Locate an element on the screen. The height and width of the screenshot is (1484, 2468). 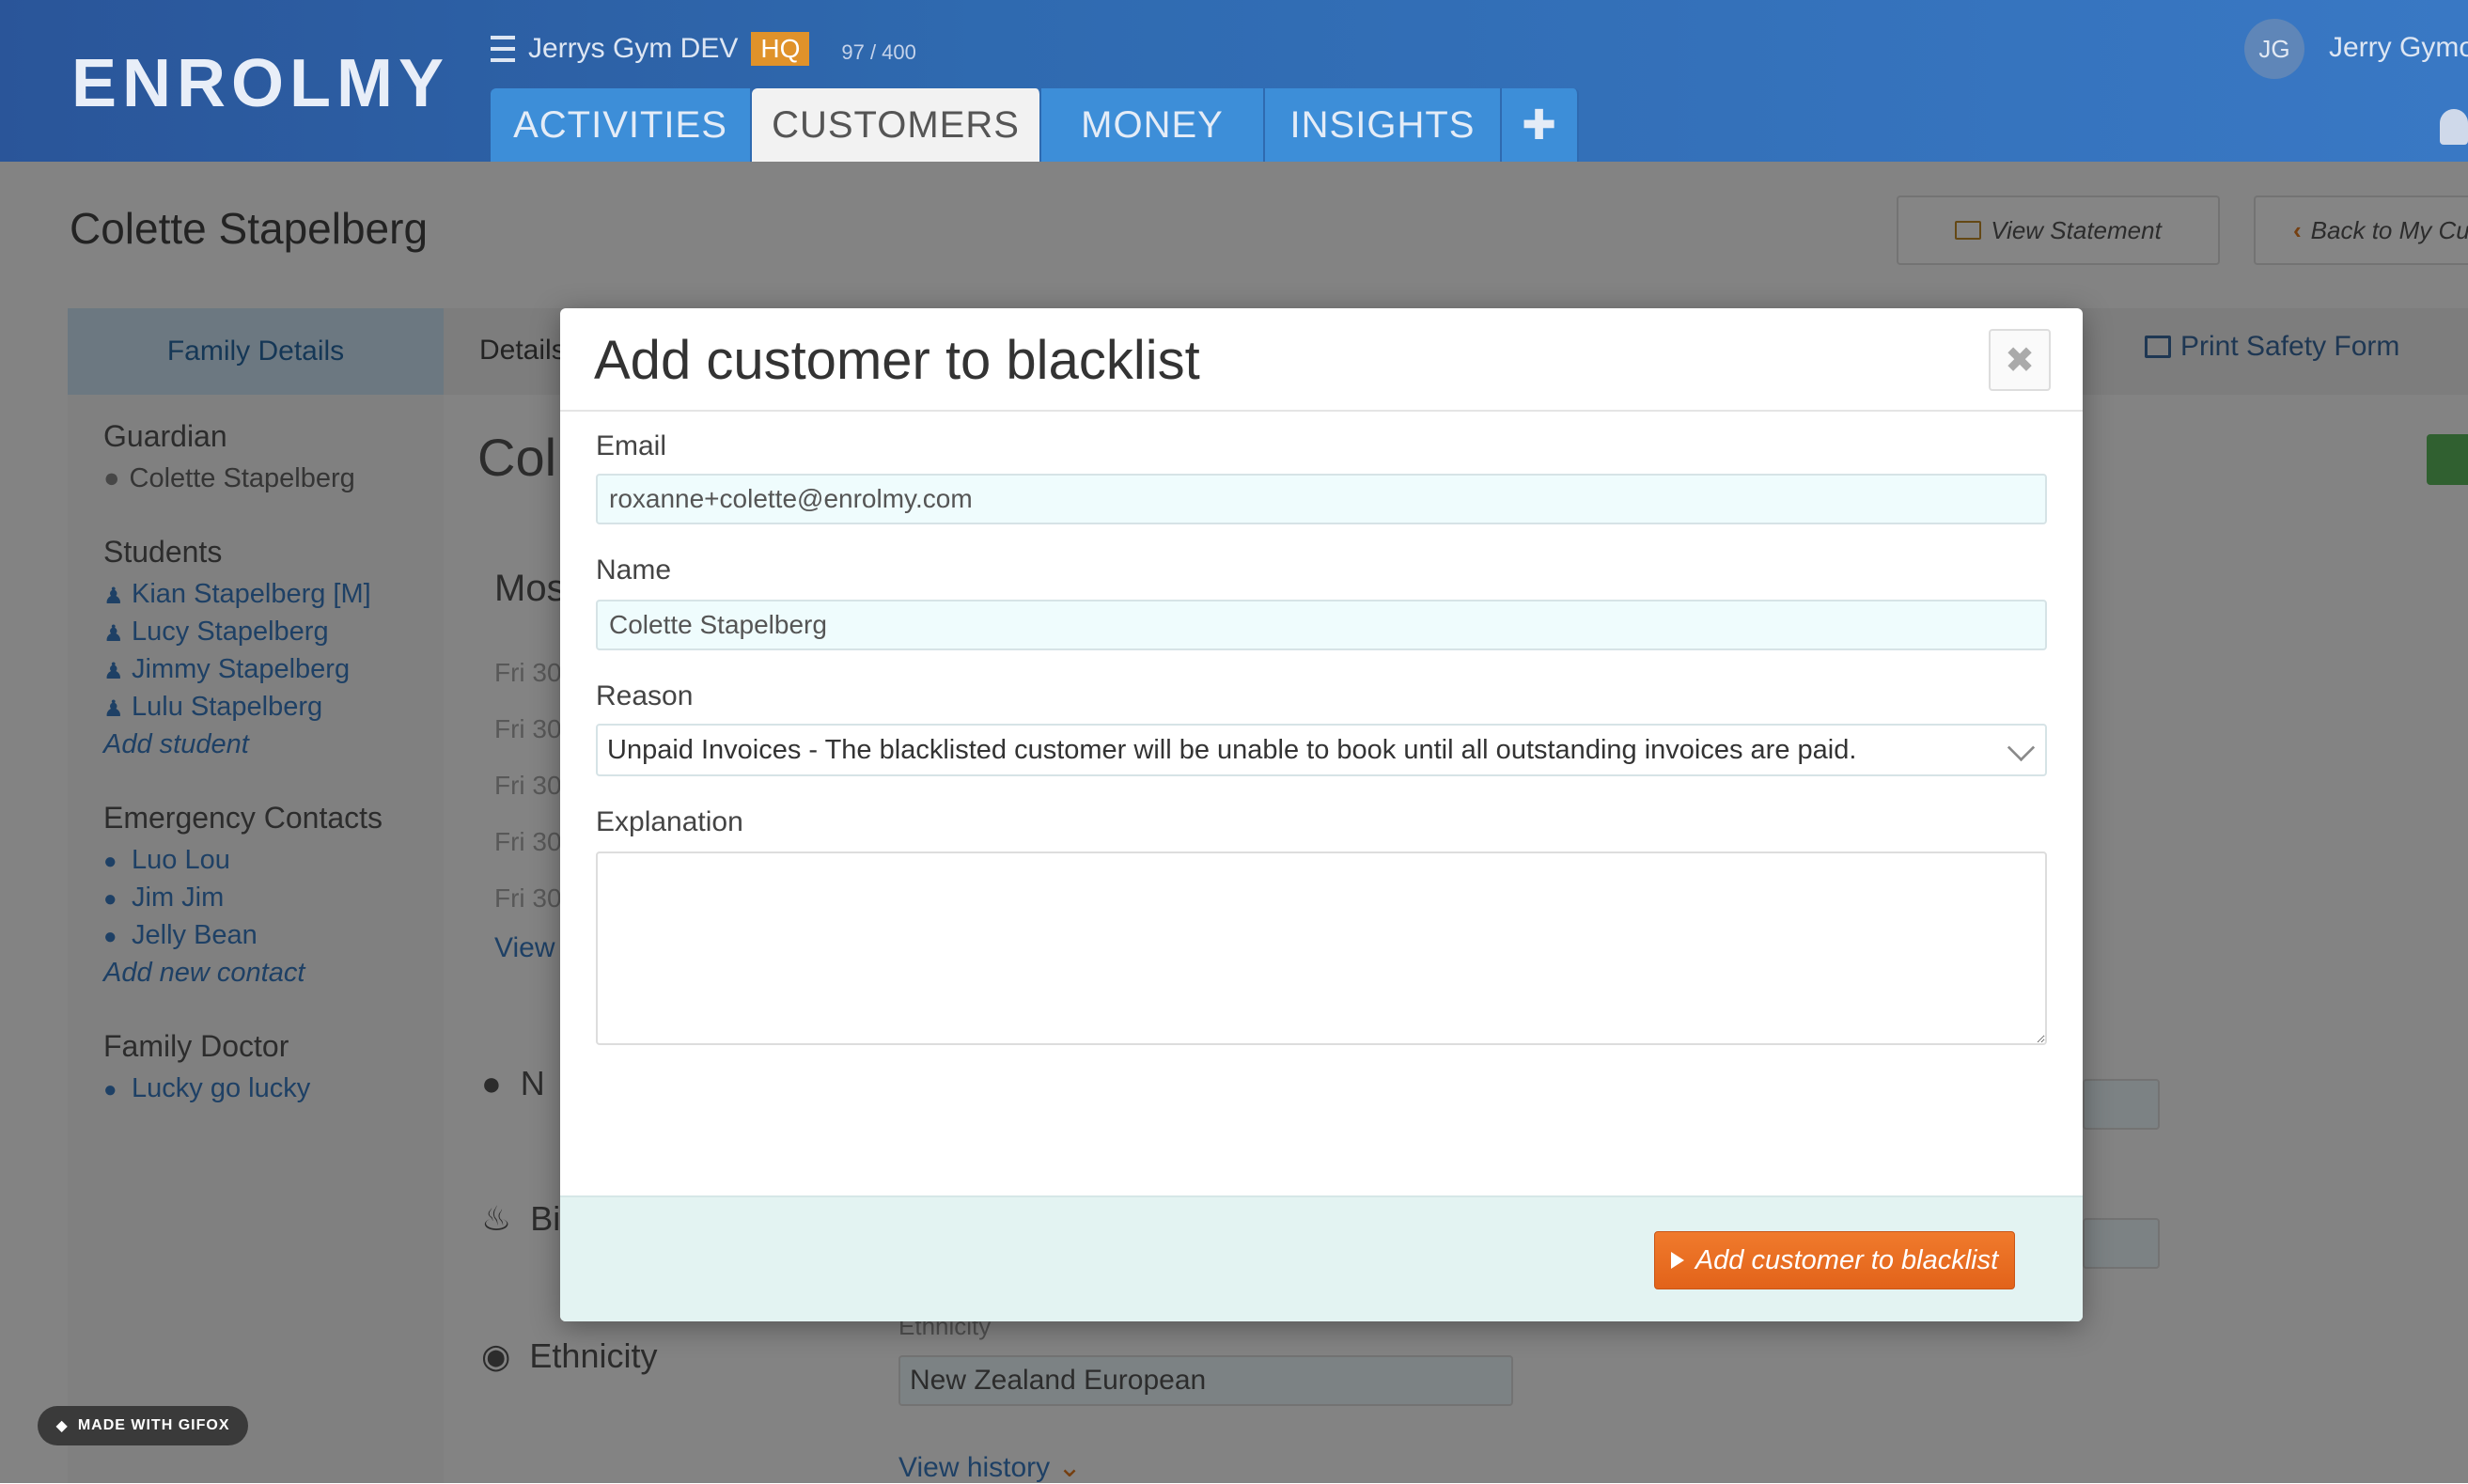
close-icon: ✖ is located at coordinates (2020, 360).